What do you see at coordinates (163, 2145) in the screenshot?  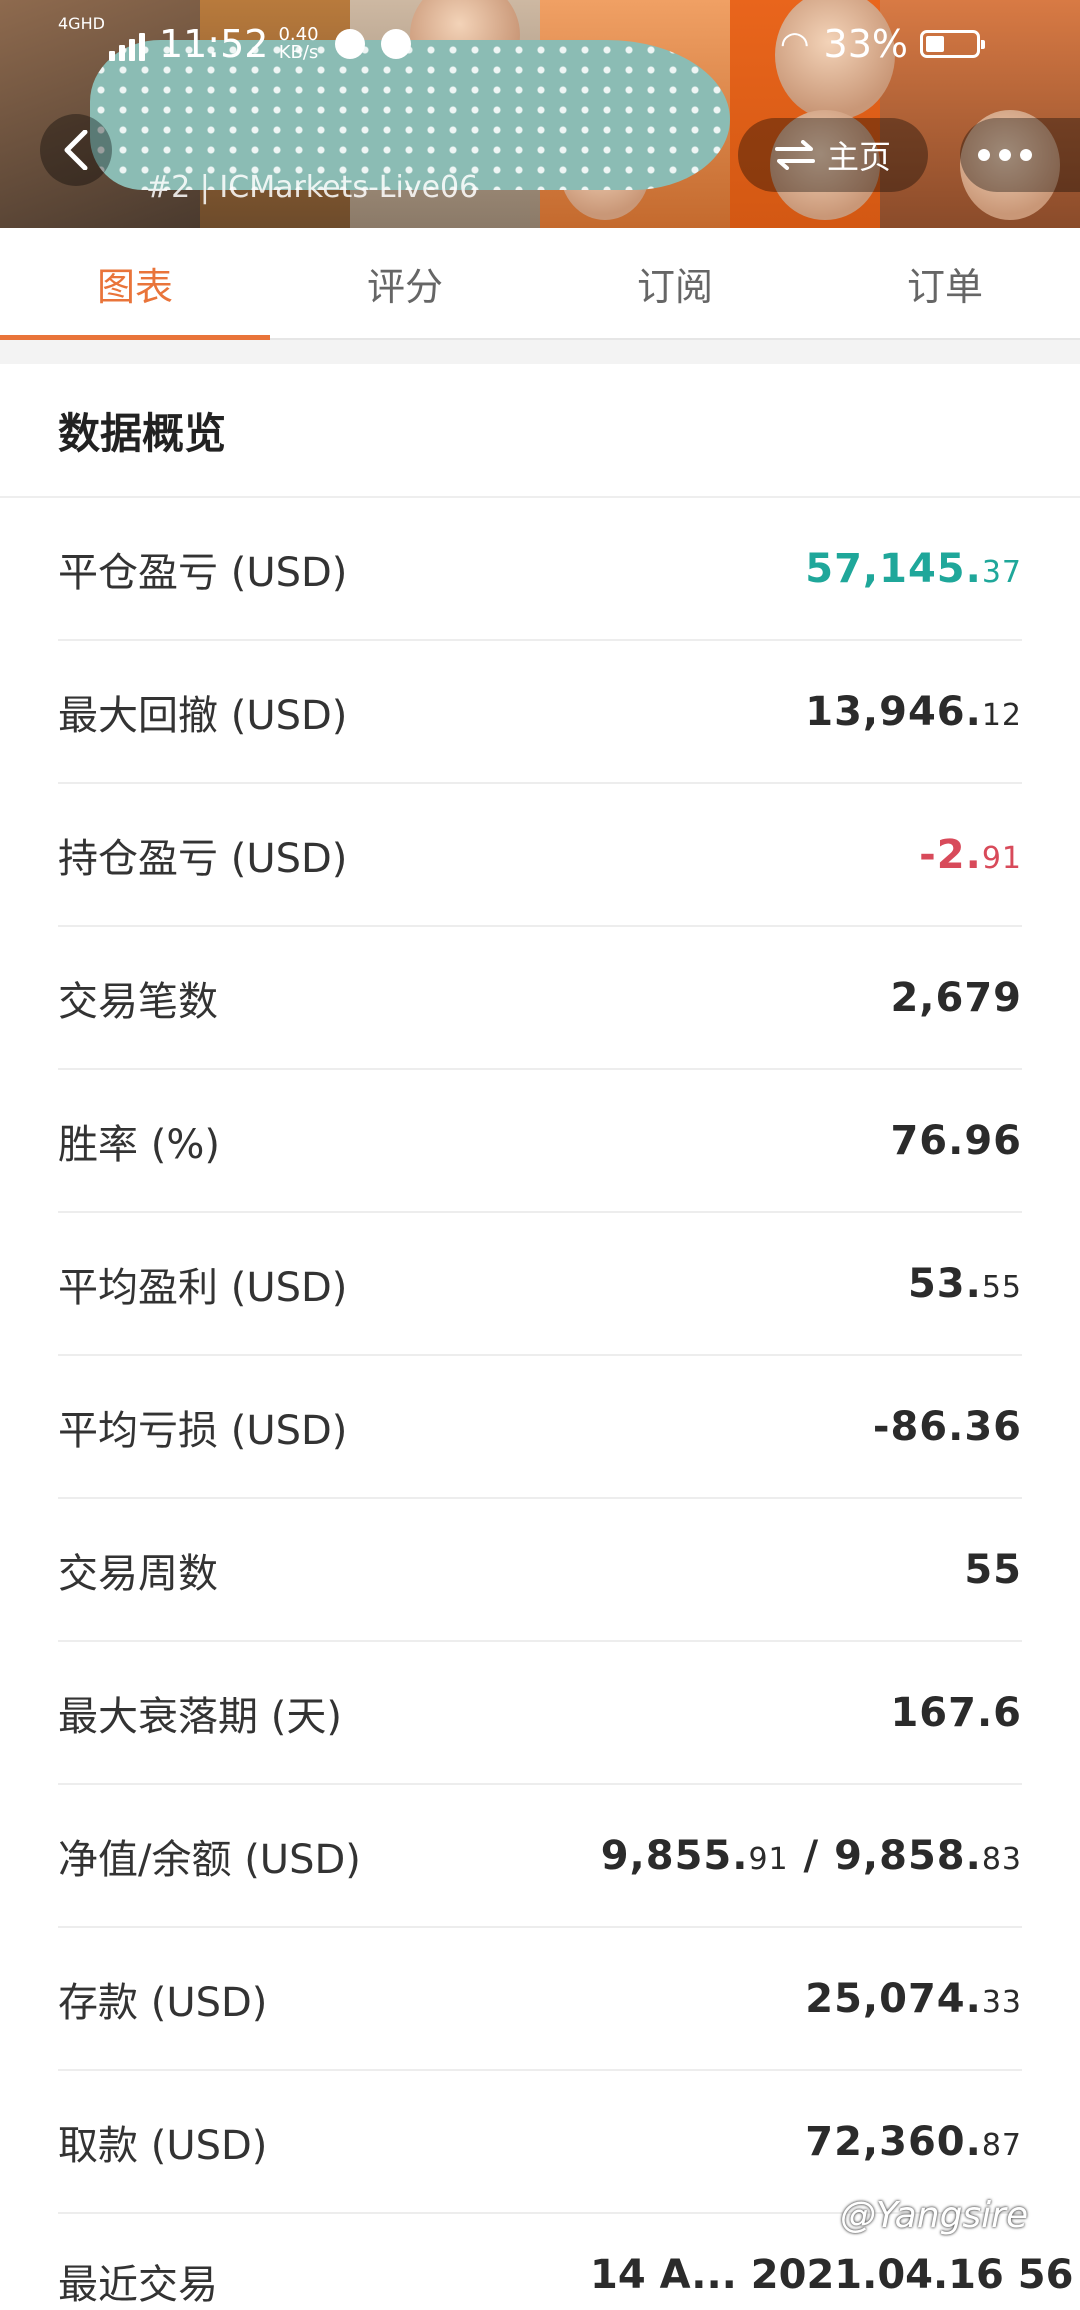 I see `stat-label: 取款 (USD)` at bounding box center [163, 2145].